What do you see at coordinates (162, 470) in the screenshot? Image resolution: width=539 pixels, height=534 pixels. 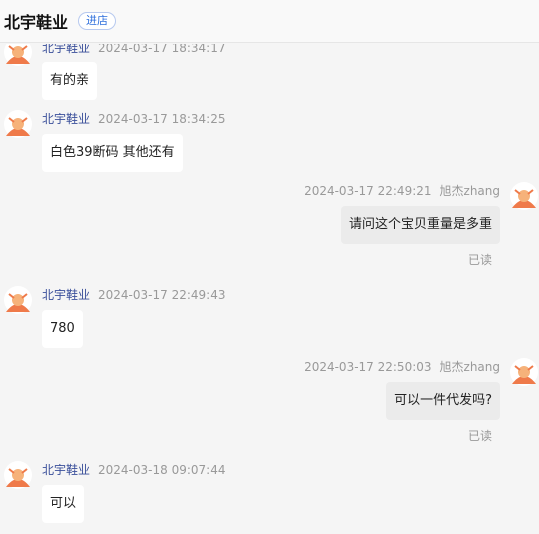 I see `timestamp: 2024-03-18 09:07:44` at bounding box center [162, 470].